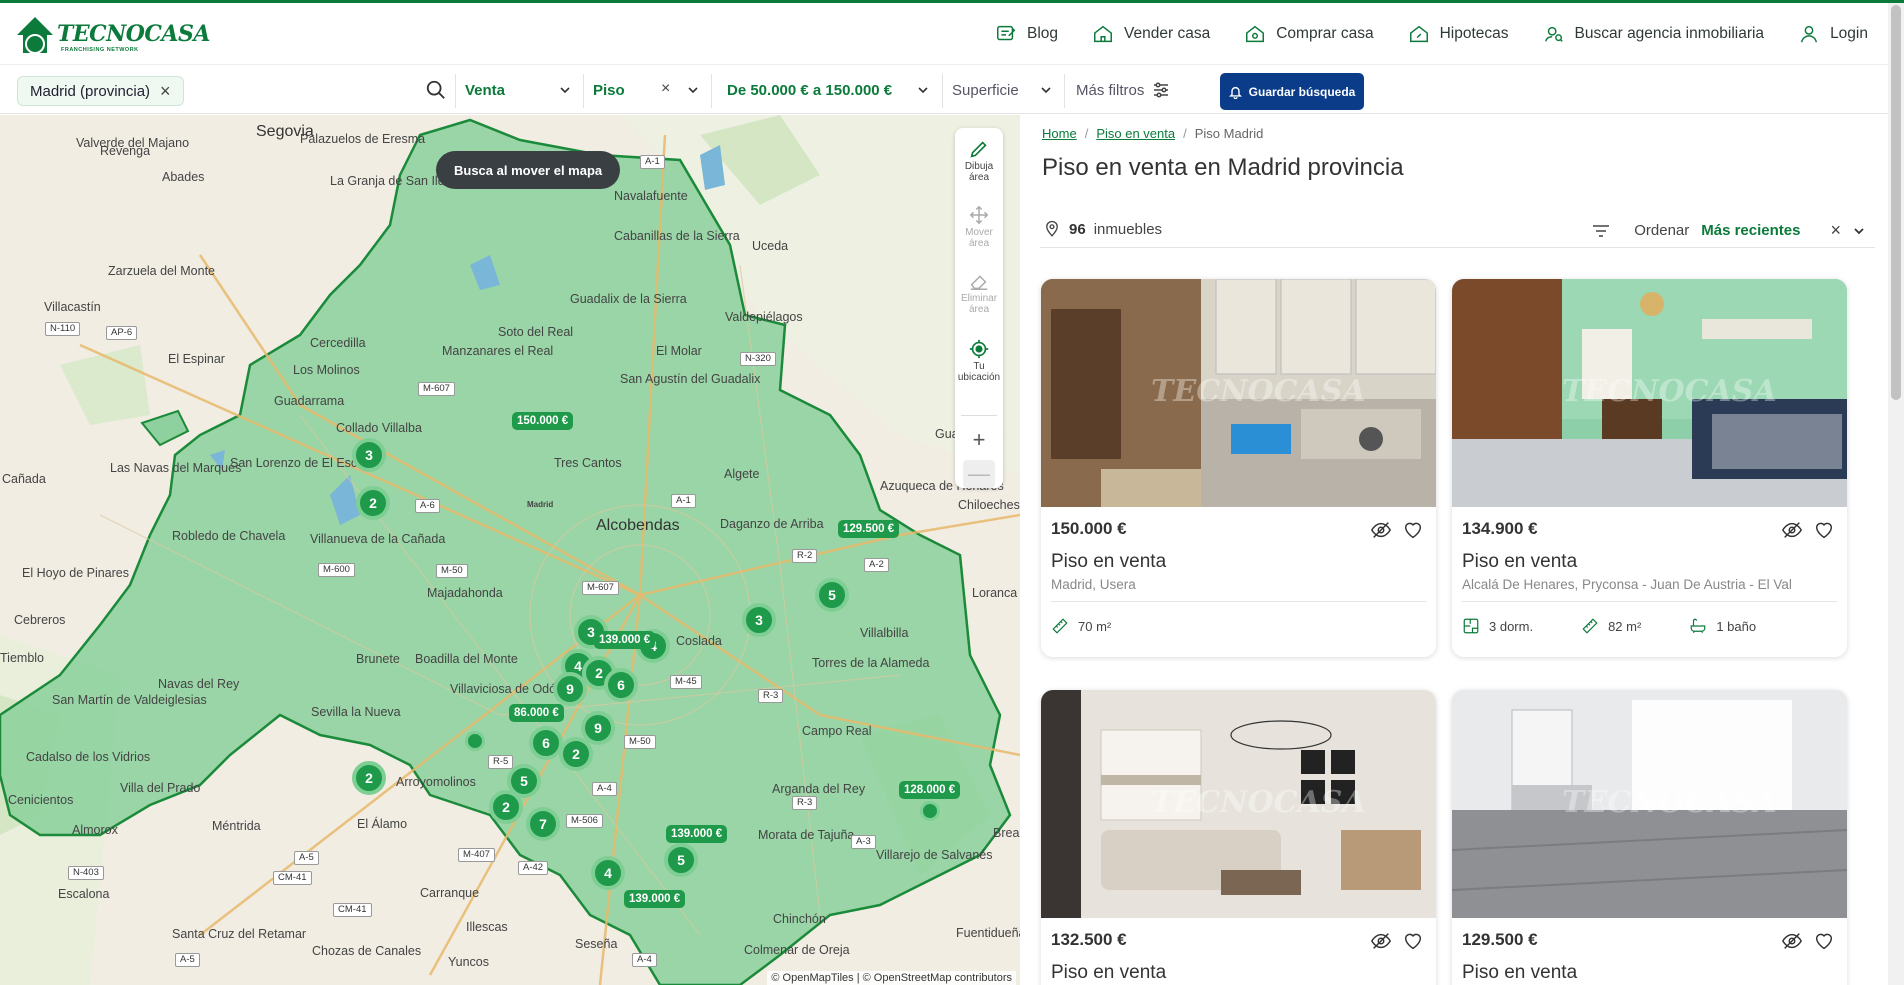 The height and width of the screenshot is (985, 1904). Describe the element at coordinates (382, 824) in the screenshot. I see `map-place-label: El Álamo` at that location.